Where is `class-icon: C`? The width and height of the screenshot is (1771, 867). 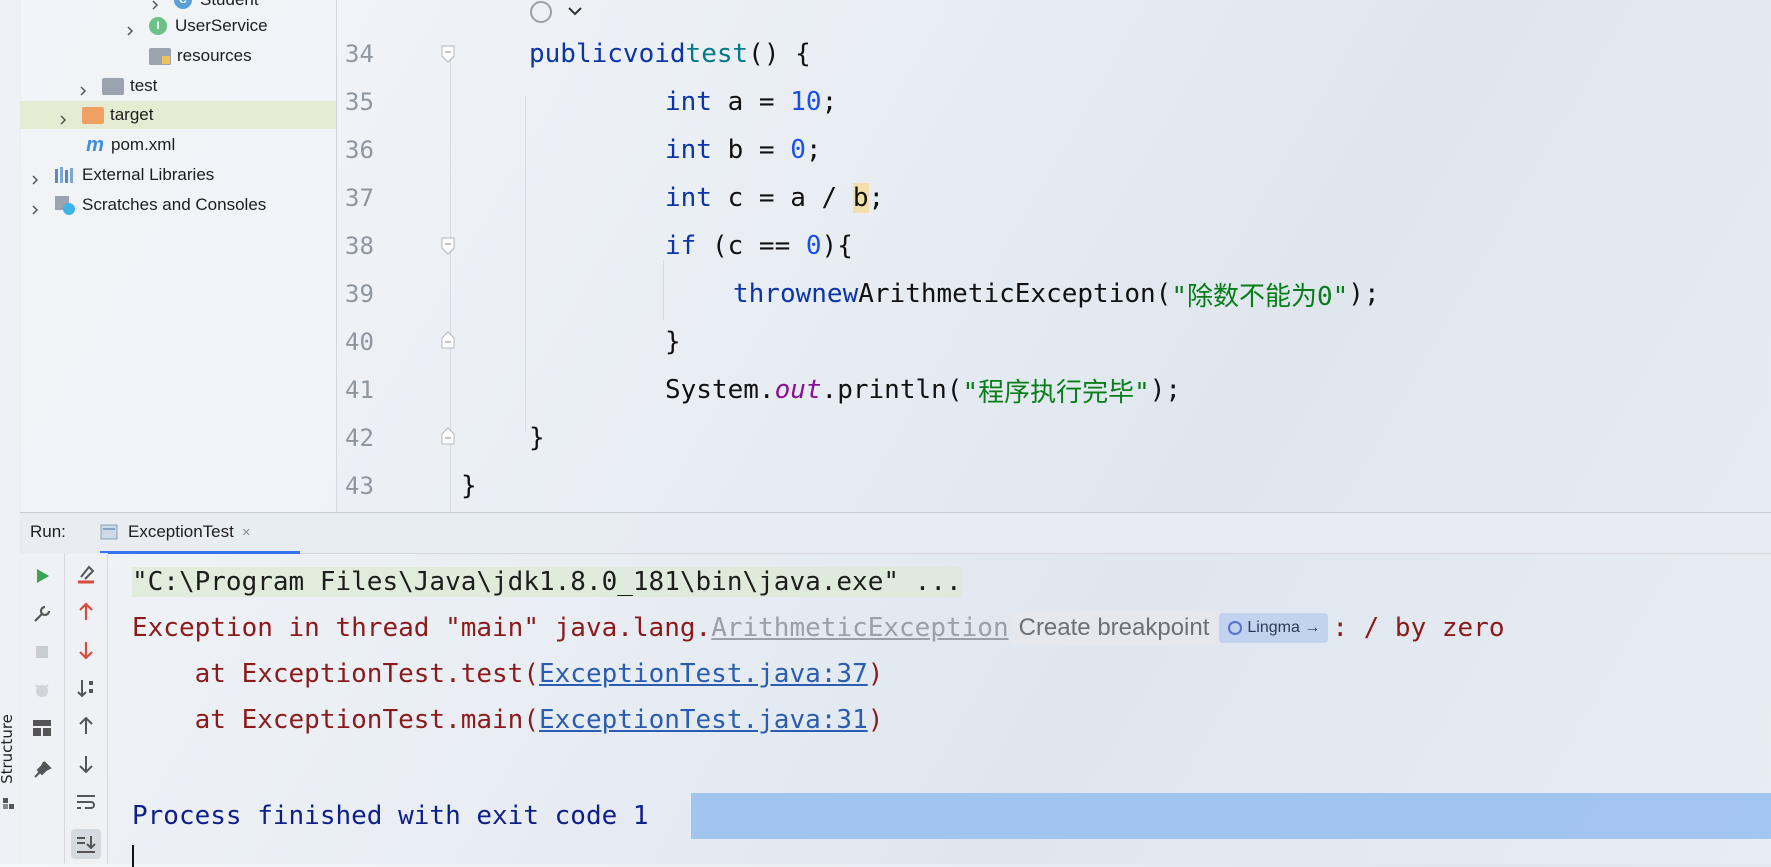
class-icon: C is located at coordinates (183, 4).